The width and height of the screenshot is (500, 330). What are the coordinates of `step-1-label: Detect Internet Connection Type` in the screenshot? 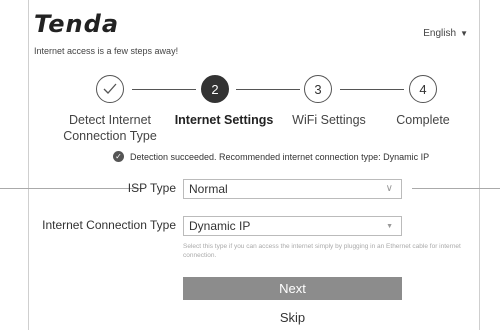 It's located at (110, 128).